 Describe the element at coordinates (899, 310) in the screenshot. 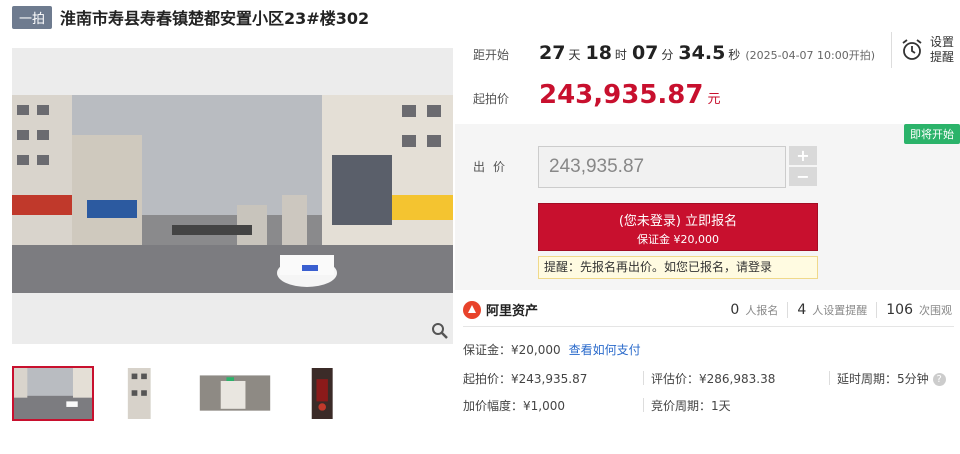

I see `view-count: 106` at that location.